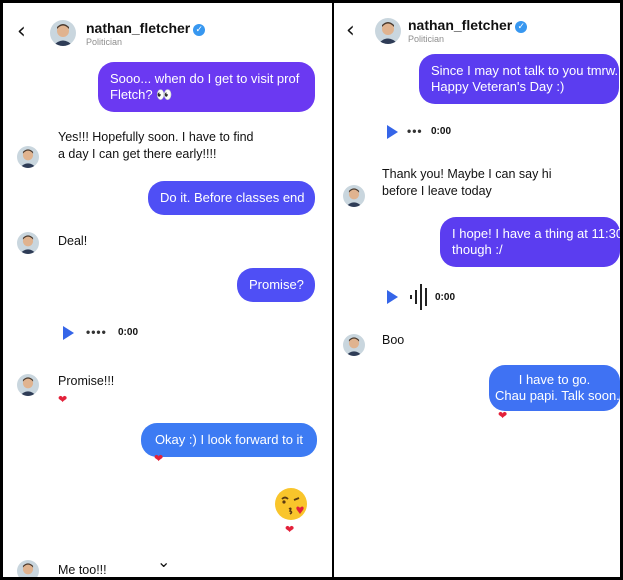 The image size is (623, 580). I want to click on message-line: Since I may not talk to you tmrw., so click(525, 70).